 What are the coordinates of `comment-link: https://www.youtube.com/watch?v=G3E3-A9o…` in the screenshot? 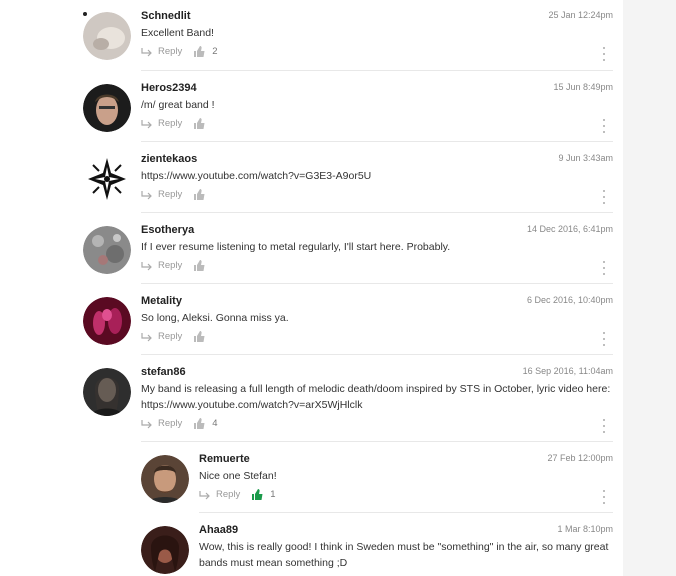 It's located at (256, 176).